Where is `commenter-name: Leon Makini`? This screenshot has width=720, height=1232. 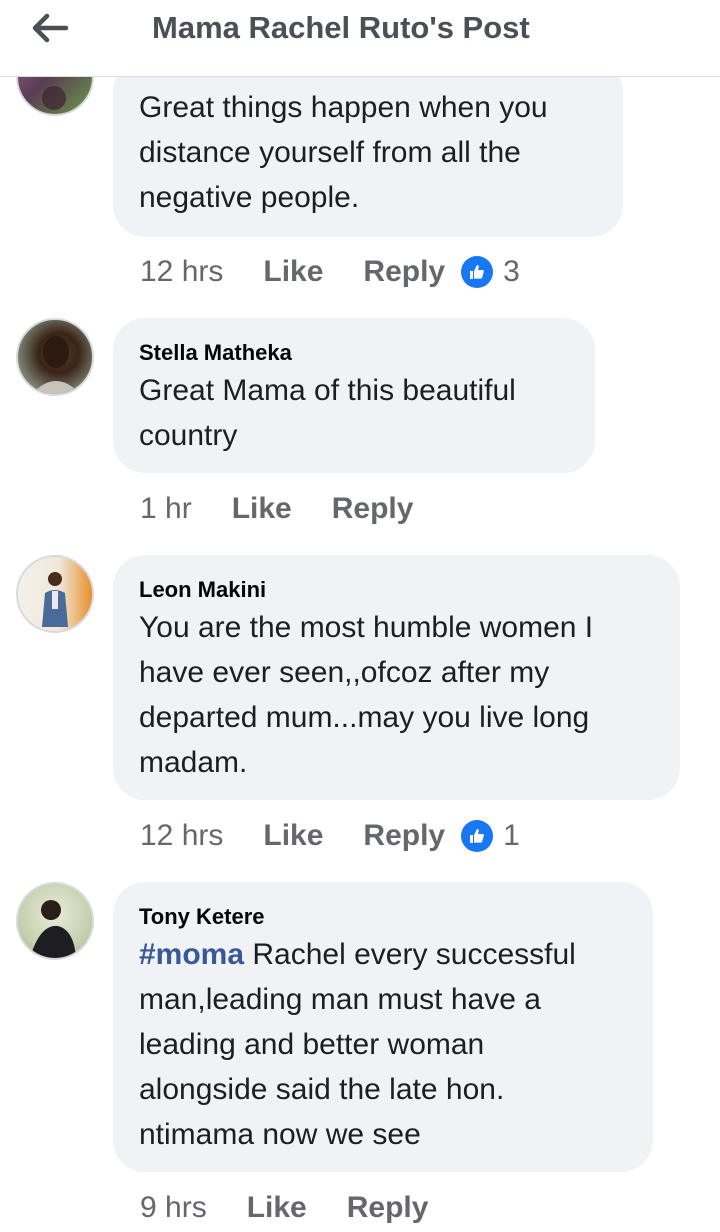 commenter-name: Leon Makini is located at coordinates (396, 590).